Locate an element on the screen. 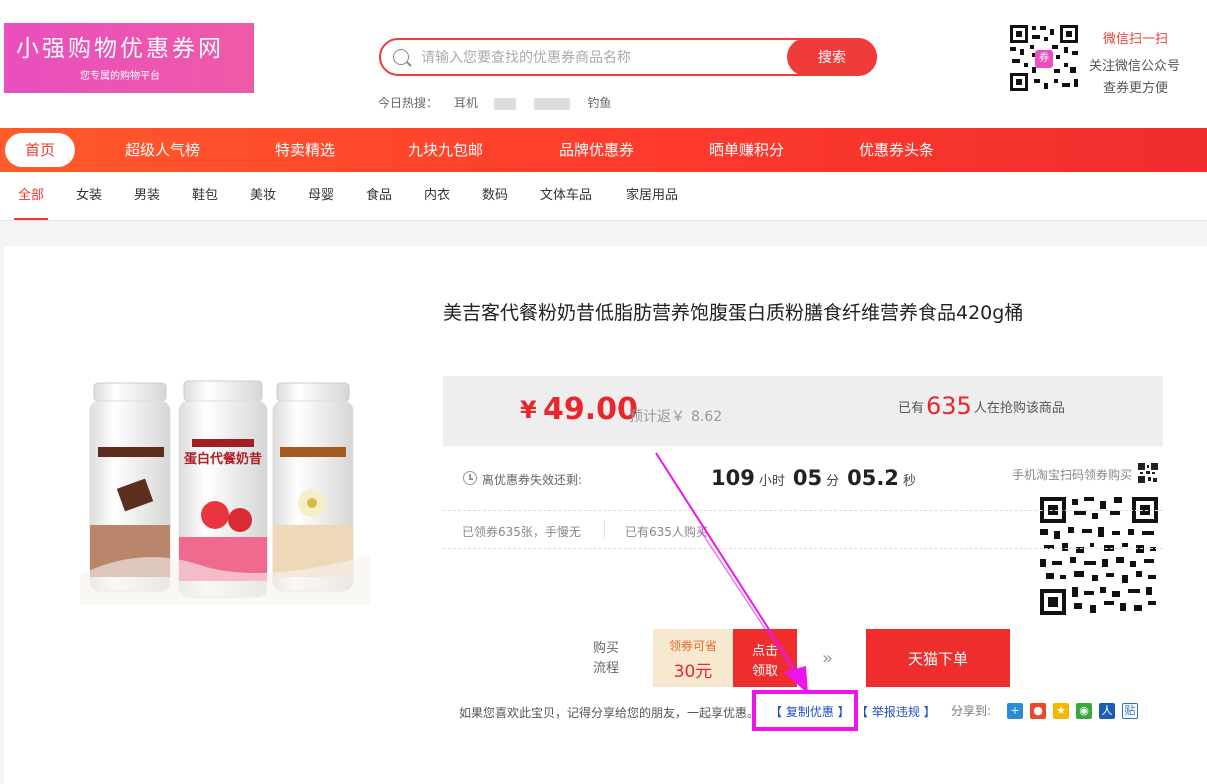  category-bags: 鞋包 is located at coordinates (205, 196).